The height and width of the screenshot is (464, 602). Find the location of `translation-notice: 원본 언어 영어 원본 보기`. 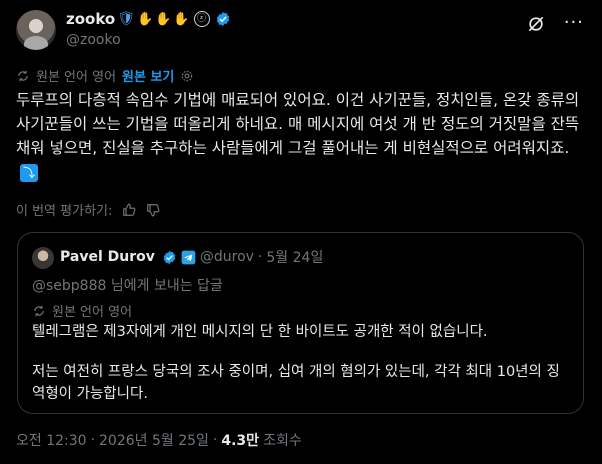

translation-notice: 원본 언어 영어 원본 보기 is located at coordinates (105, 75).